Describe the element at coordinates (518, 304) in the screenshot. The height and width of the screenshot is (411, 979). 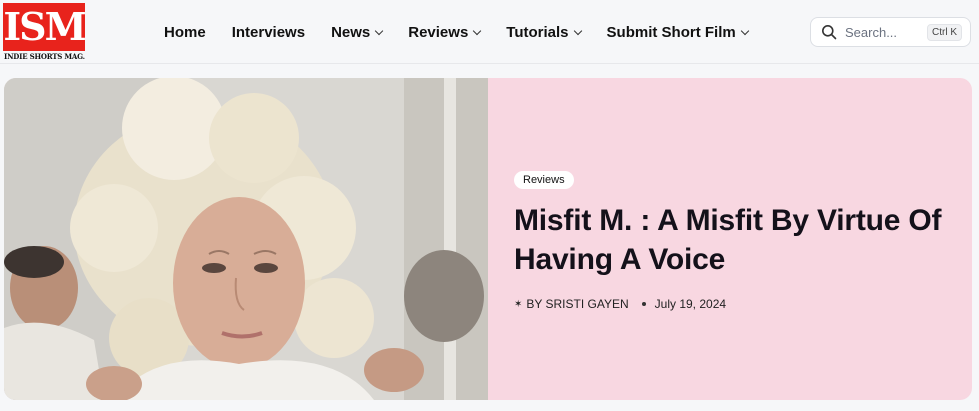
I see `asterisk-icon: ✶` at that location.